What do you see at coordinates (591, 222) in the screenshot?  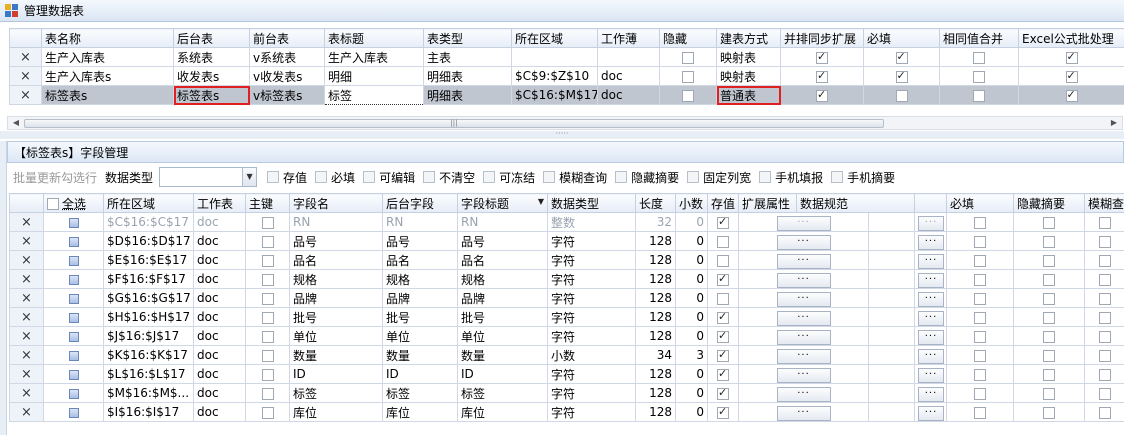 I see `data-type-cell: 整数` at bounding box center [591, 222].